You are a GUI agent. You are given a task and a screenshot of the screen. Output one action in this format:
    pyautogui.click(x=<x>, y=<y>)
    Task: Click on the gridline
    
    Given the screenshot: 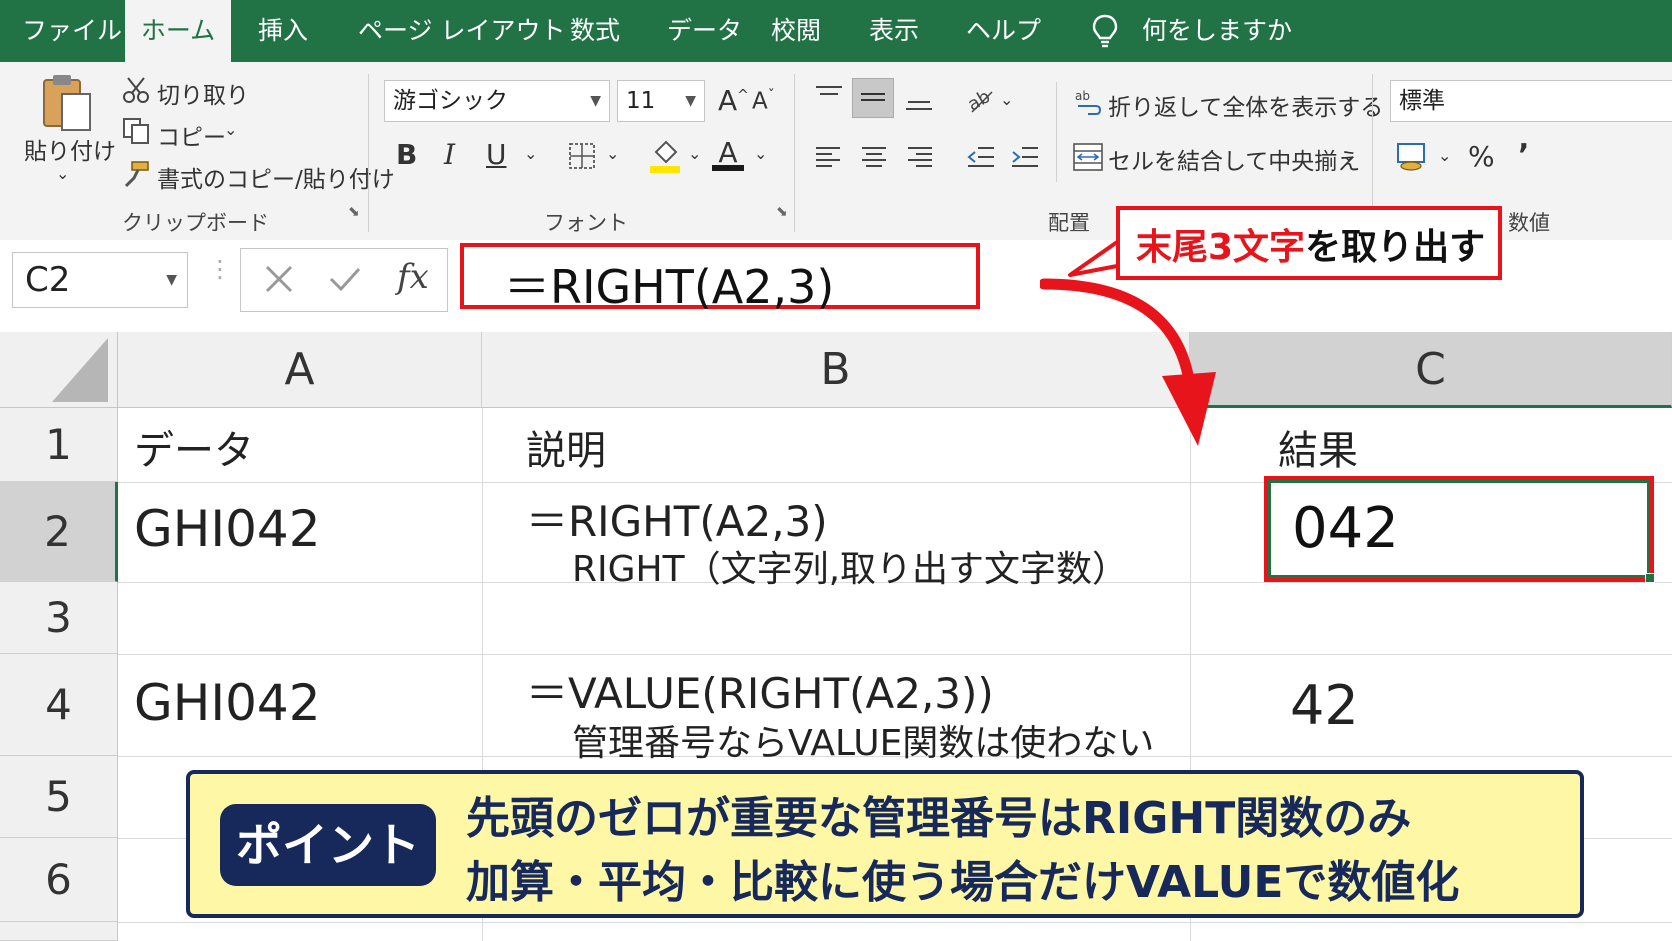 What is the action you would take?
    pyautogui.click(x=895, y=922)
    